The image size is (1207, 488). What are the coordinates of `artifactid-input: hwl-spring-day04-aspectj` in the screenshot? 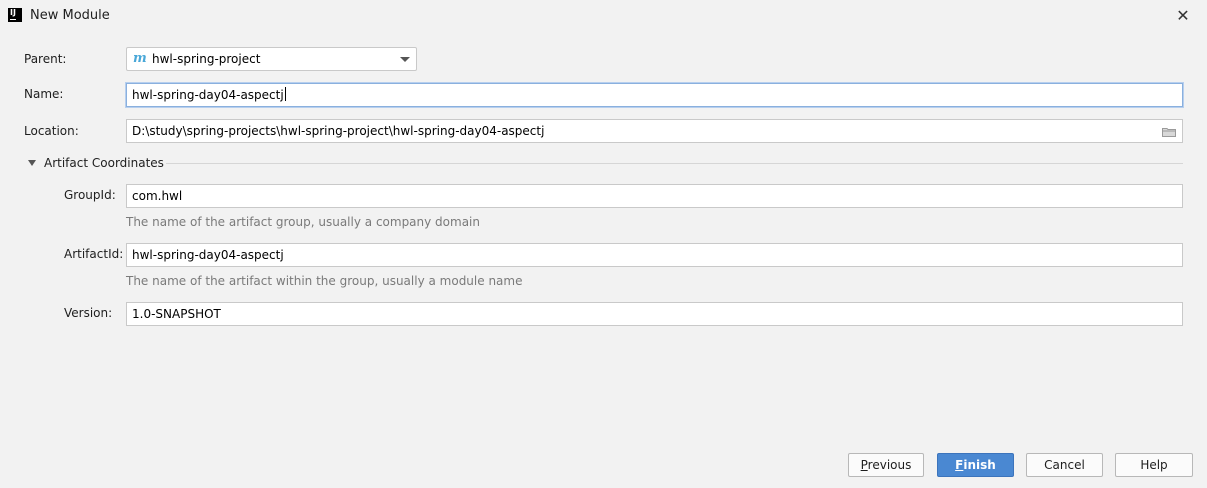 It's located at (654, 255).